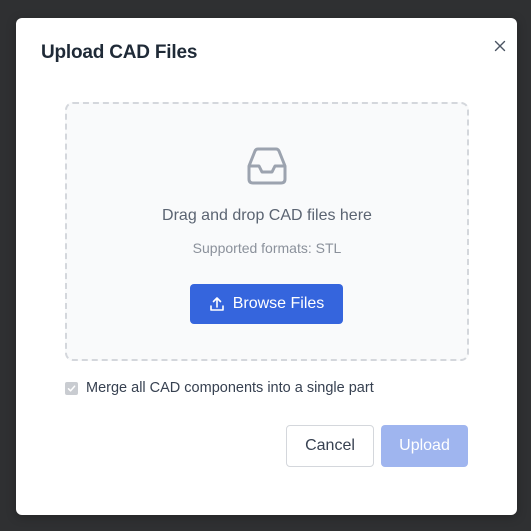 The width and height of the screenshot is (531, 531). I want to click on upload-button: Upload, so click(424, 446).